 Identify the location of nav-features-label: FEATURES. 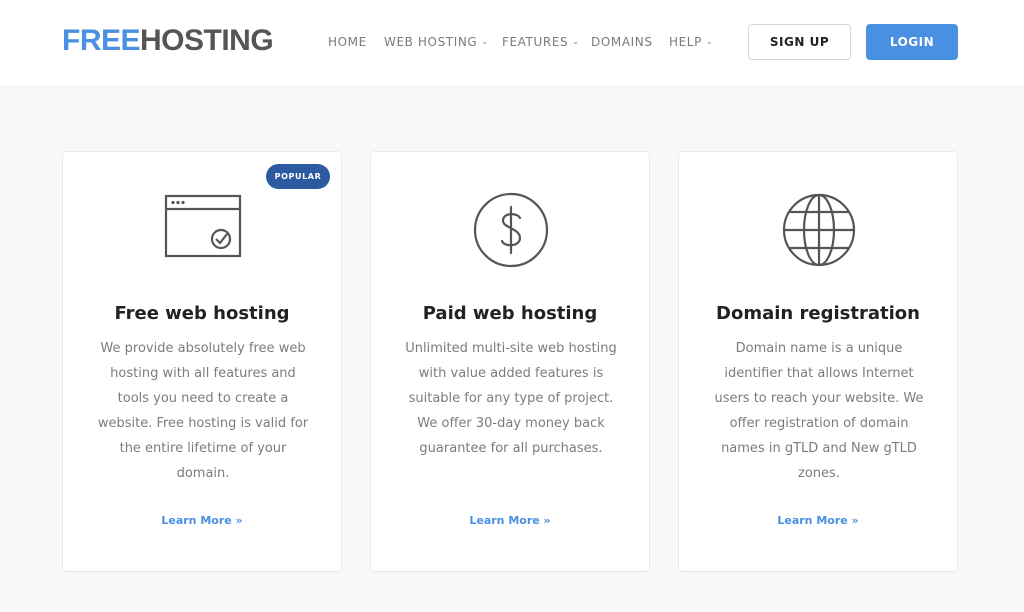
(535, 42).